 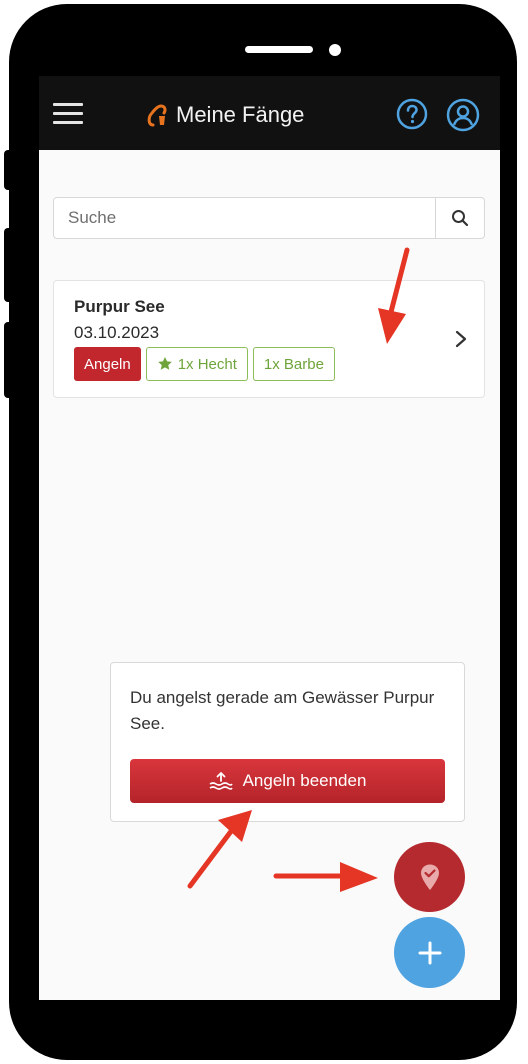 I want to click on add-catch-fab, so click(x=429, y=952).